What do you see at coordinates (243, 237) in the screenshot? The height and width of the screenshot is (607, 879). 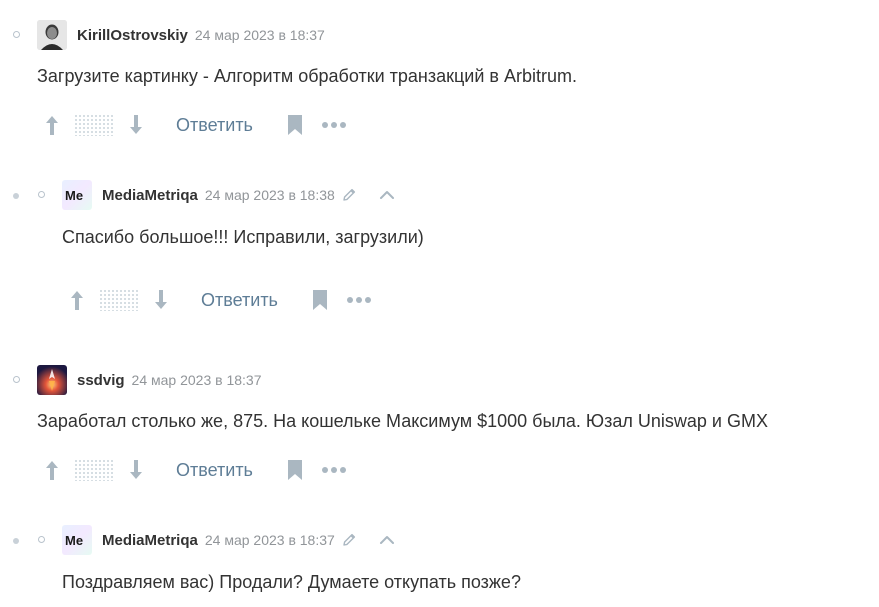 I see `comment-text: Спасибо большое!!! Исправили, загрузили)` at bounding box center [243, 237].